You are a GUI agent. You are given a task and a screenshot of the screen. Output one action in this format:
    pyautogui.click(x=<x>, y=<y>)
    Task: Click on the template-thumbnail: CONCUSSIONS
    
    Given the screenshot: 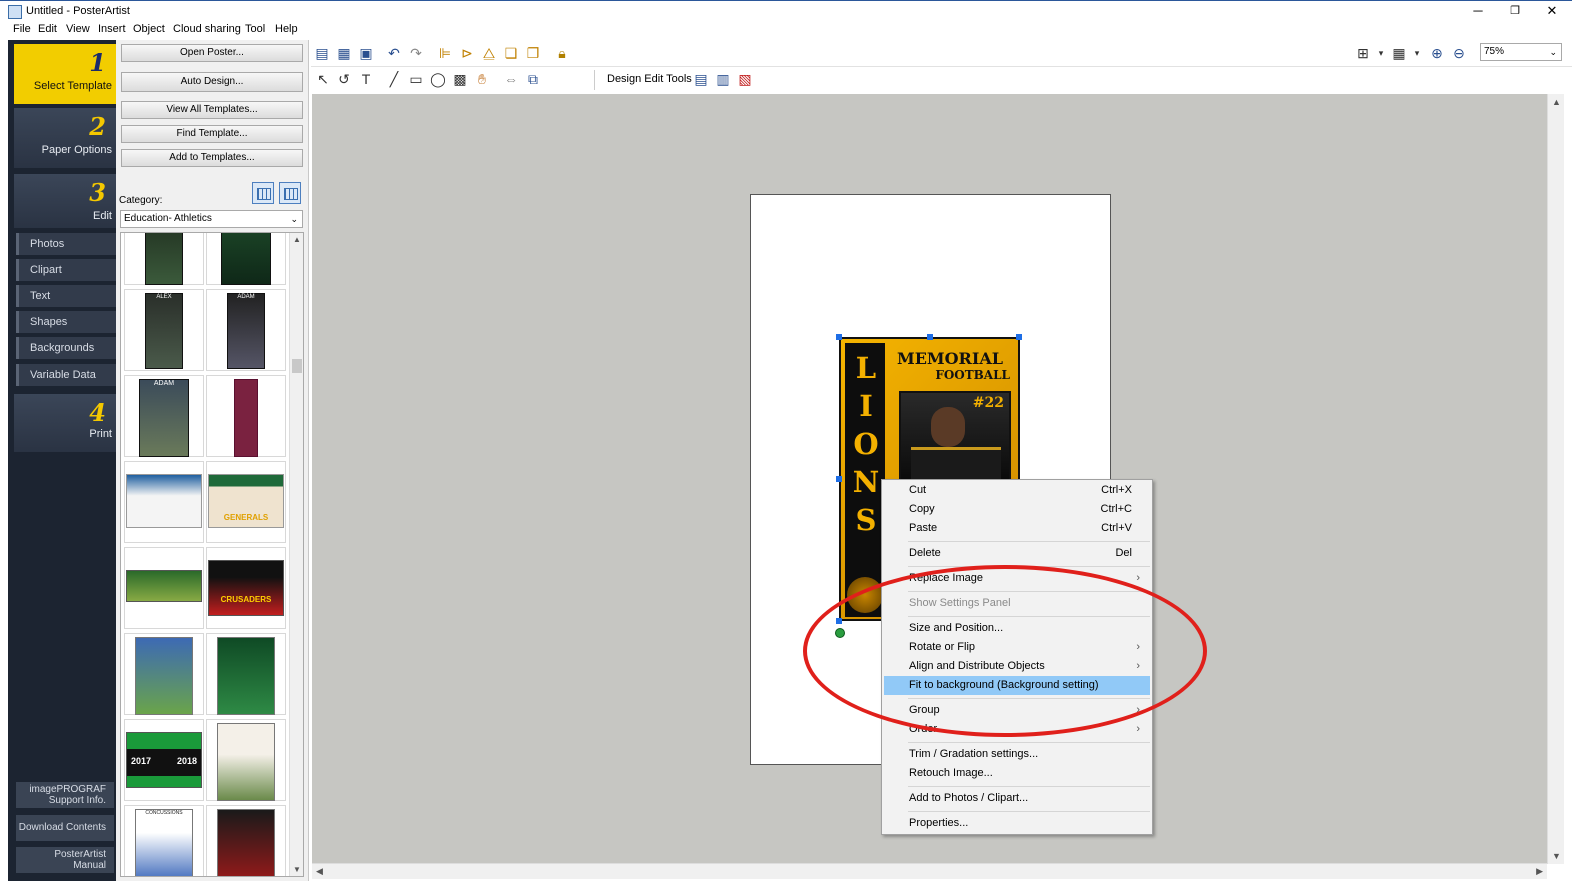 What is the action you would take?
    pyautogui.click(x=164, y=840)
    